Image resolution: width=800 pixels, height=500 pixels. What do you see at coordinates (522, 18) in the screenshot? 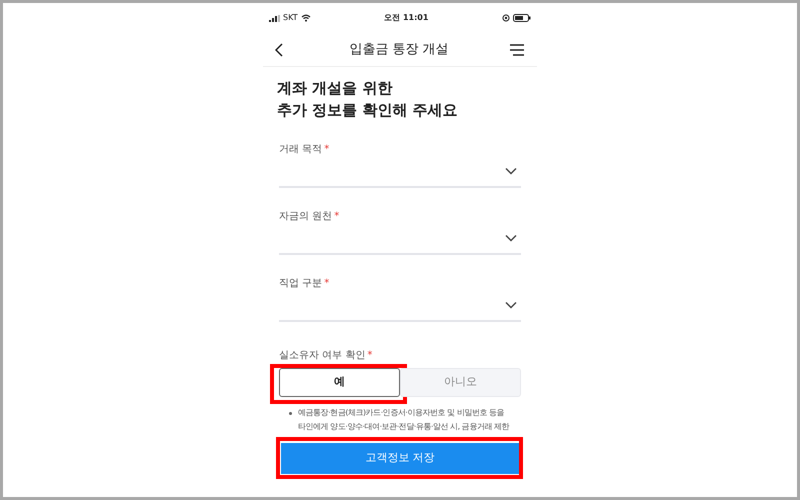
I see `battery-icon` at bounding box center [522, 18].